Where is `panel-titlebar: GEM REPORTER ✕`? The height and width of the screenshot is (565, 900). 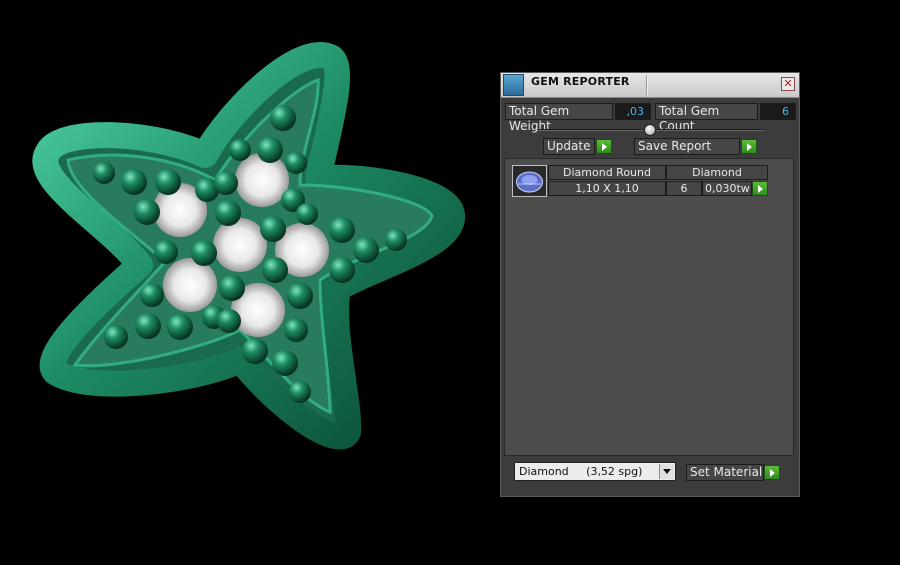
panel-titlebar: GEM REPORTER ✕ is located at coordinates (650, 85).